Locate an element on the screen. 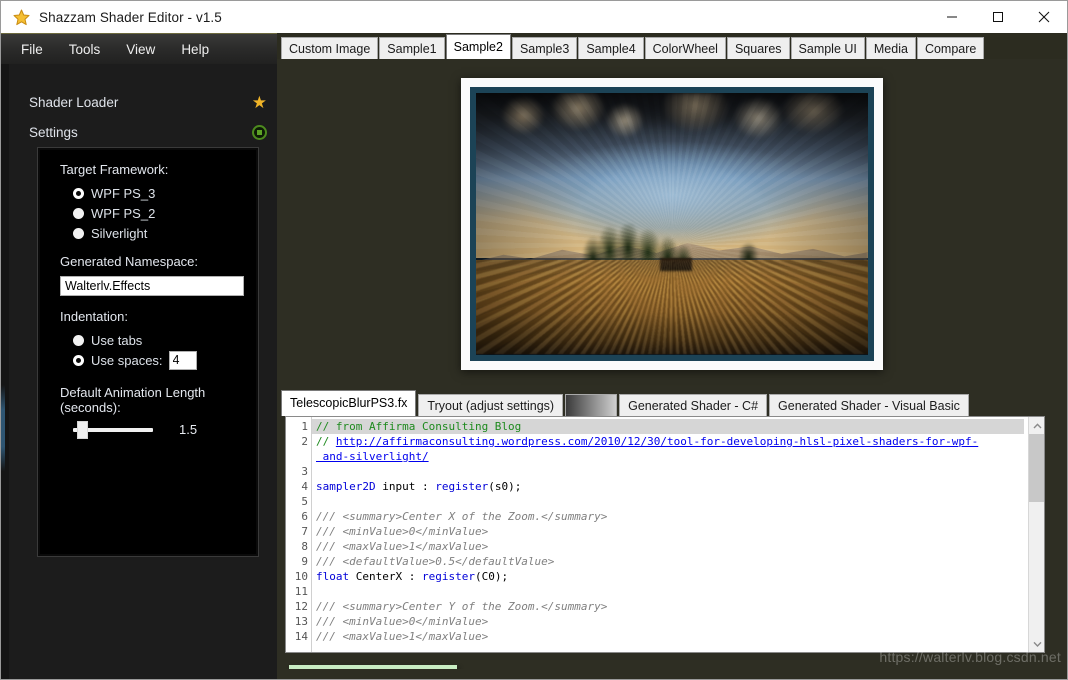 The width and height of the screenshot is (1068, 680). sidebar-item-settings: Settings is located at coordinates (148, 132).